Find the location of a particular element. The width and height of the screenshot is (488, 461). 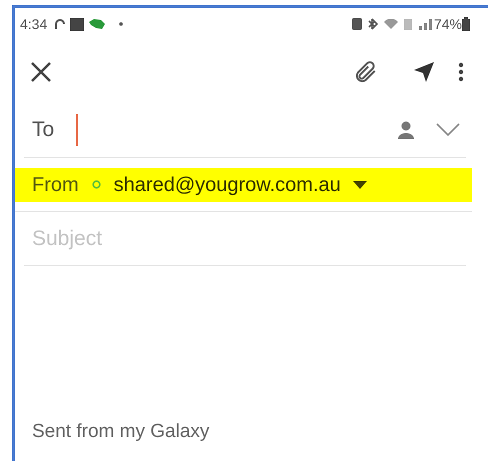

status-dot-icon is located at coordinates (96, 184).